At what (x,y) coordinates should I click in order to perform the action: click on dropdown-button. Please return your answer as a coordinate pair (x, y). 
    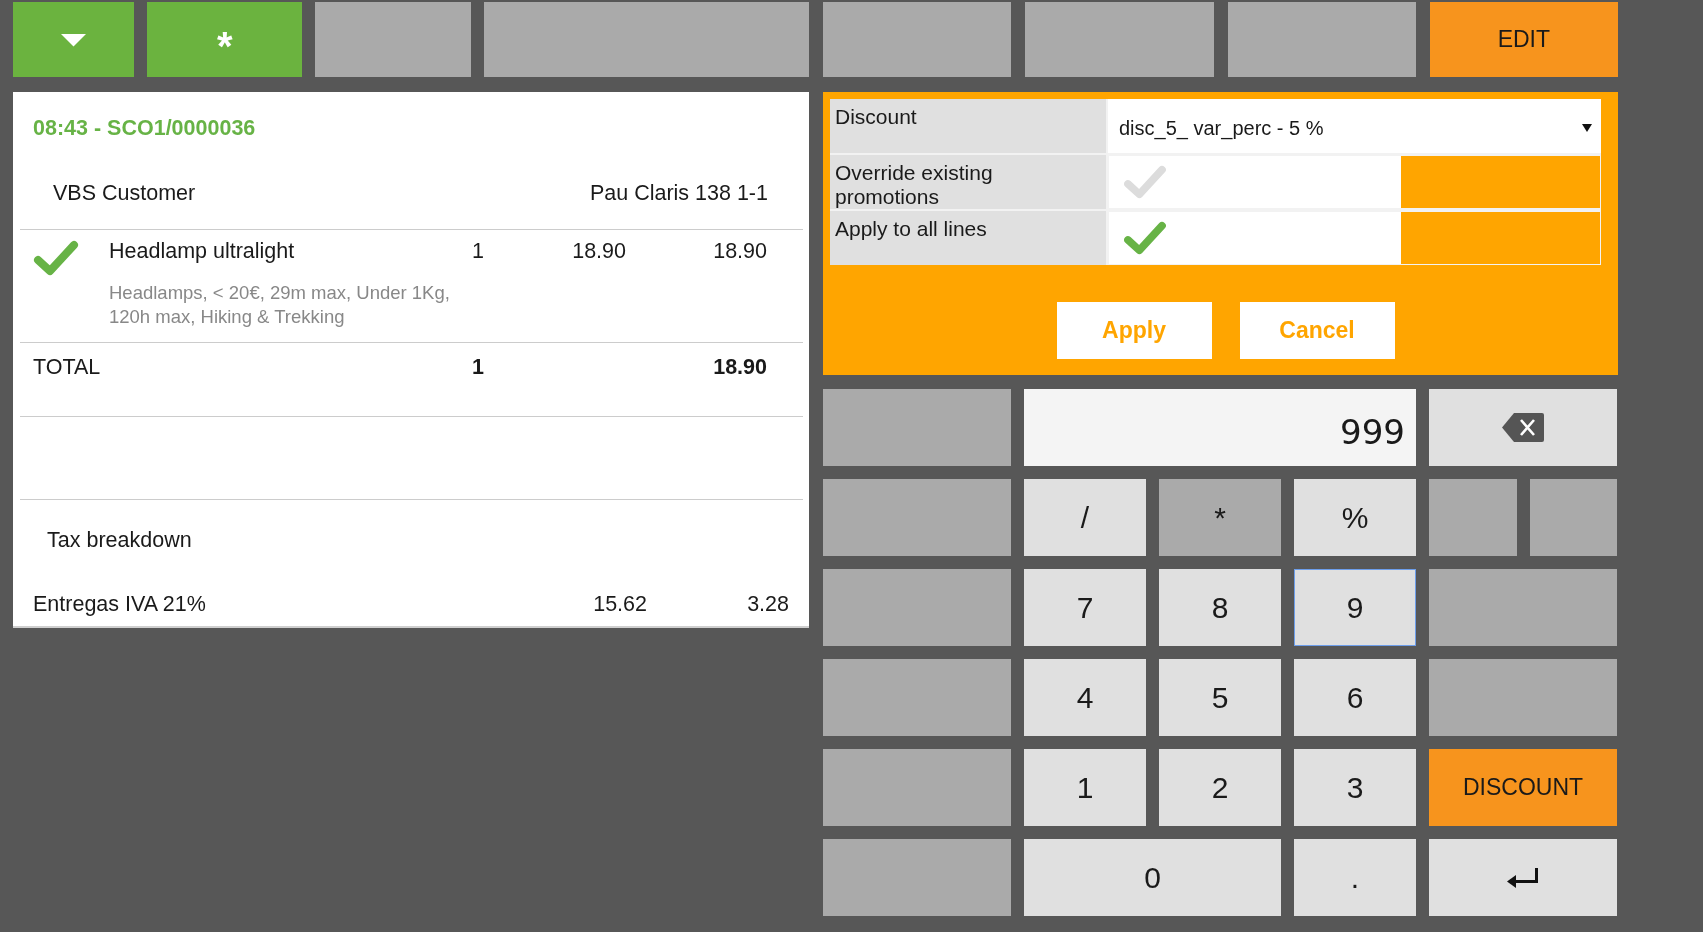
    Looking at the image, I should click on (74, 39).